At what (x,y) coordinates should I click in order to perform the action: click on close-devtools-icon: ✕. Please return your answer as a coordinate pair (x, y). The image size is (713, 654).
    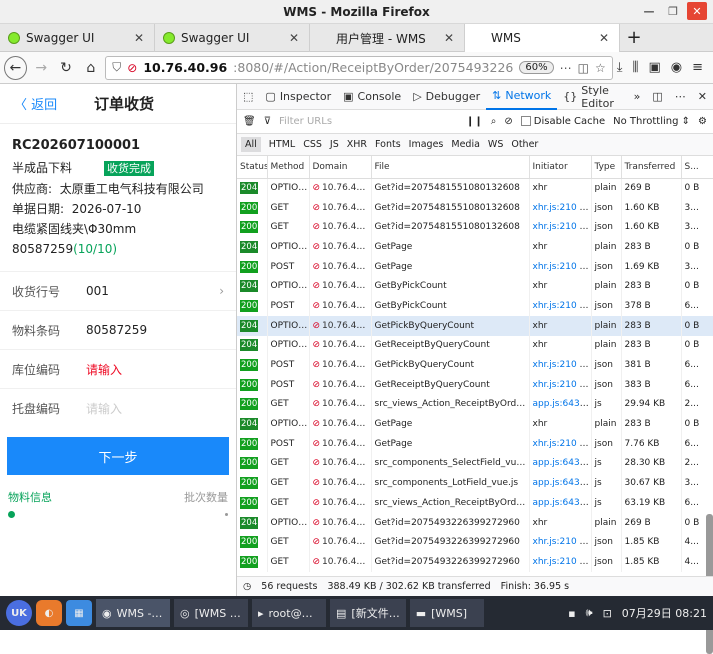
    Looking at the image, I should click on (702, 97).